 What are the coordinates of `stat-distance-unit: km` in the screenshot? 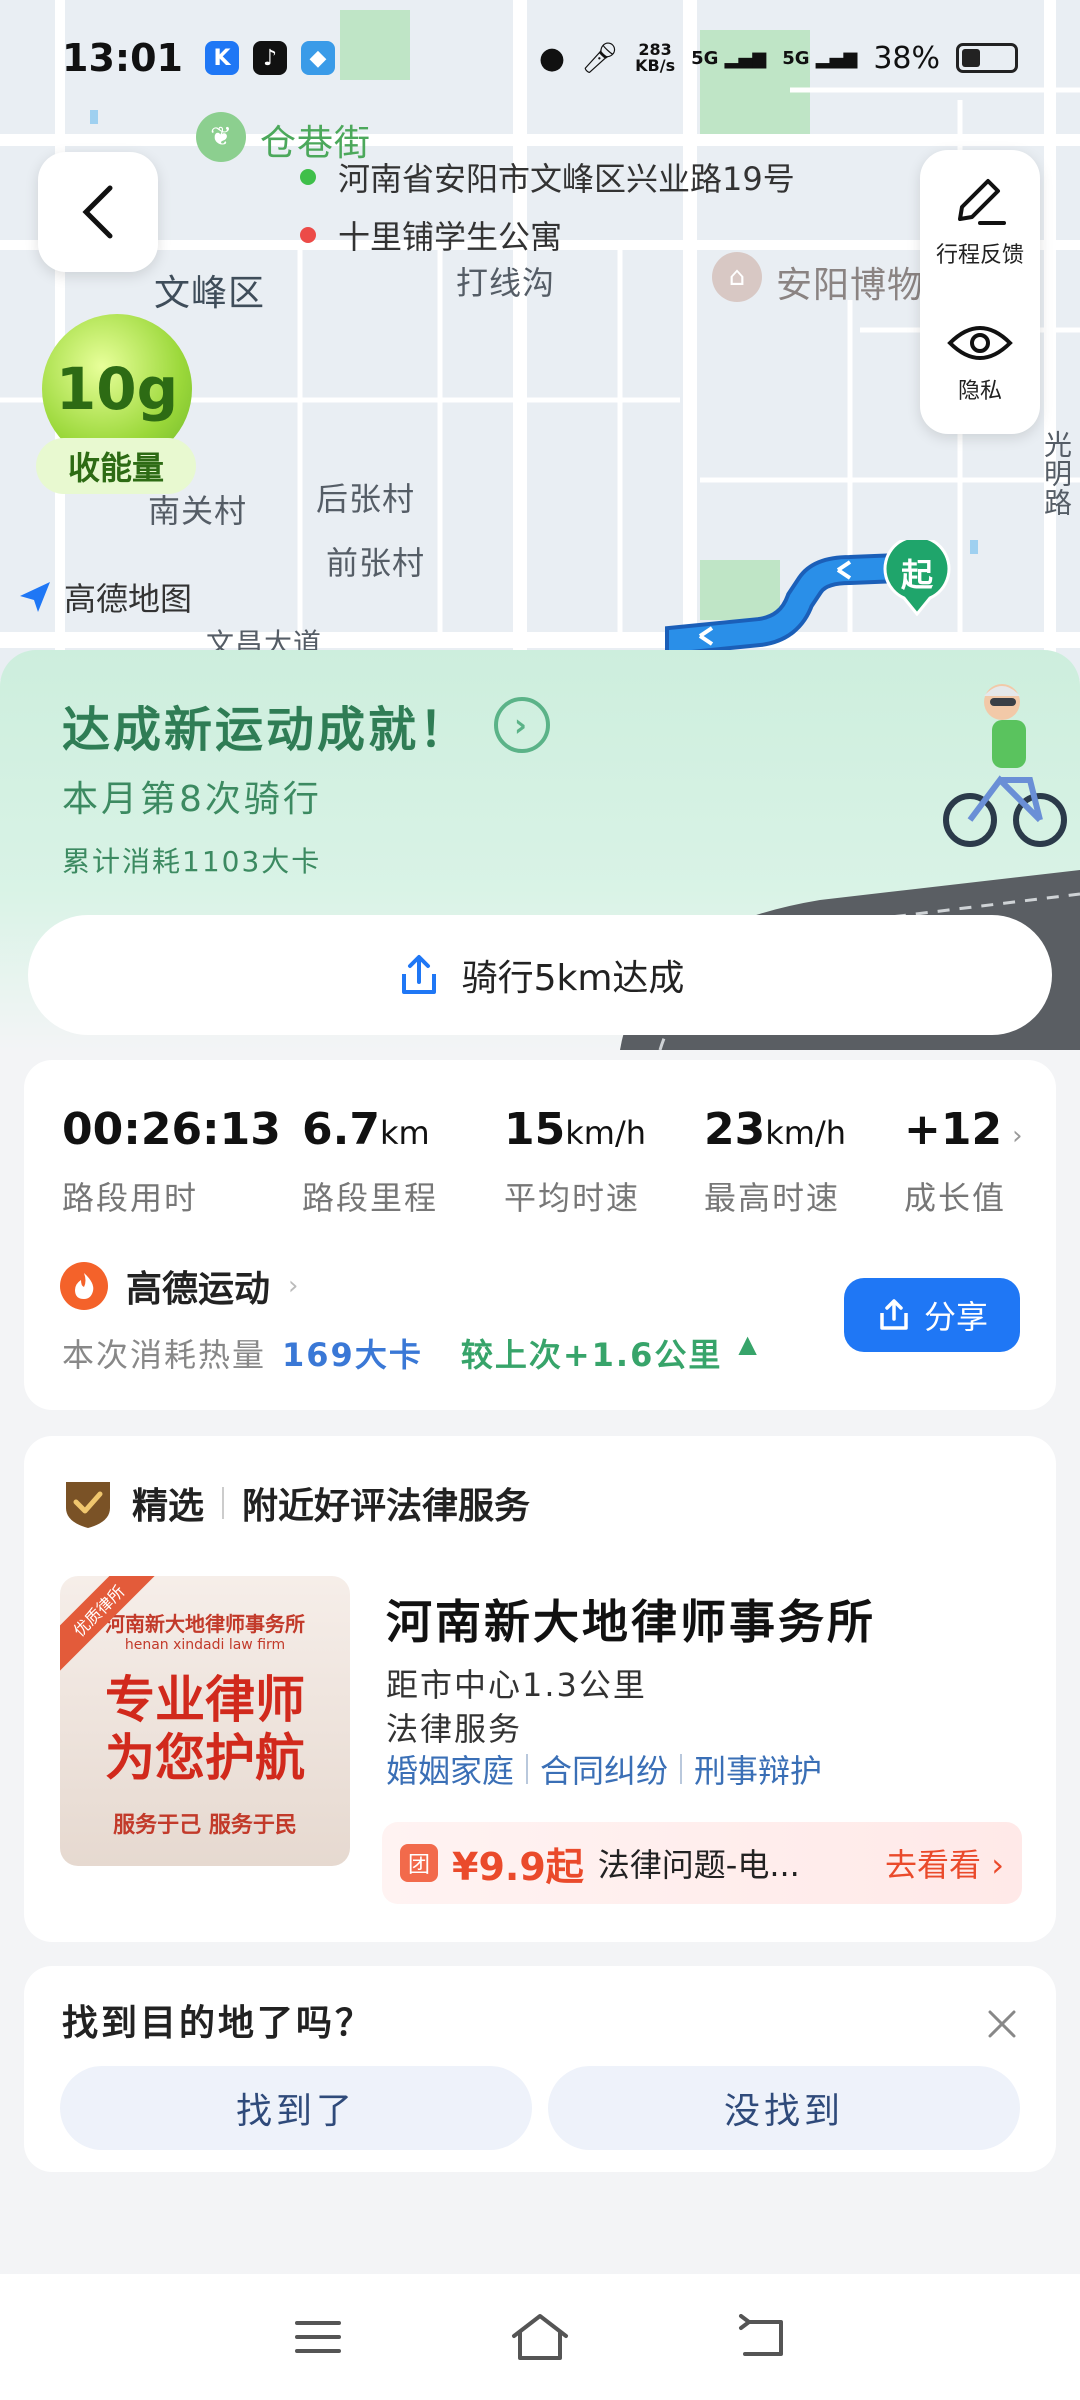 It's located at (404, 1133).